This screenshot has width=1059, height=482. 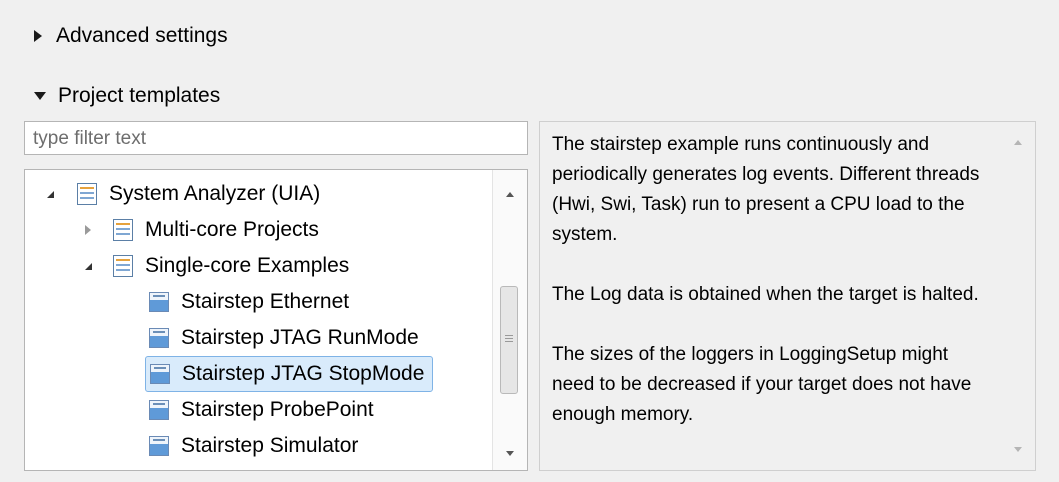 I want to click on tree-scrollbar, so click(x=509, y=320).